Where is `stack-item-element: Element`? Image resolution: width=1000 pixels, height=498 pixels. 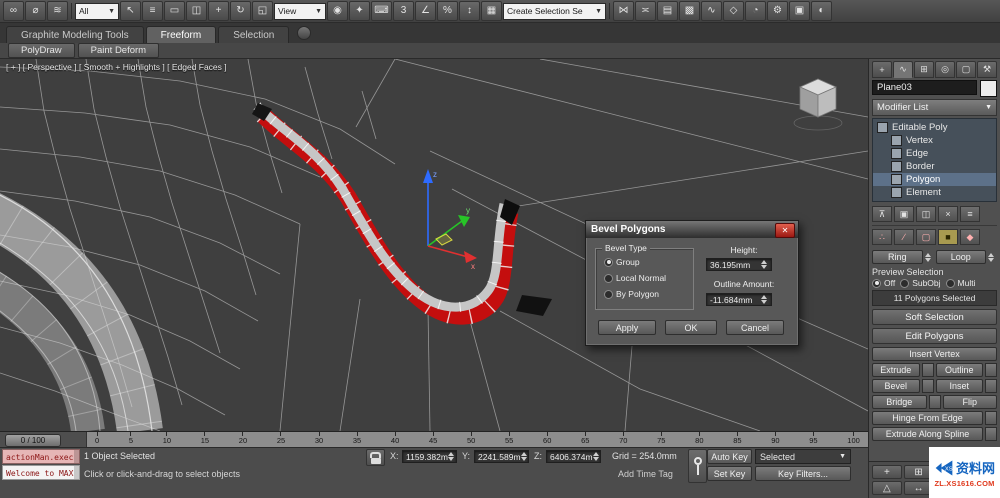 stack-item-element: Element is located at coordinates (934, 192).